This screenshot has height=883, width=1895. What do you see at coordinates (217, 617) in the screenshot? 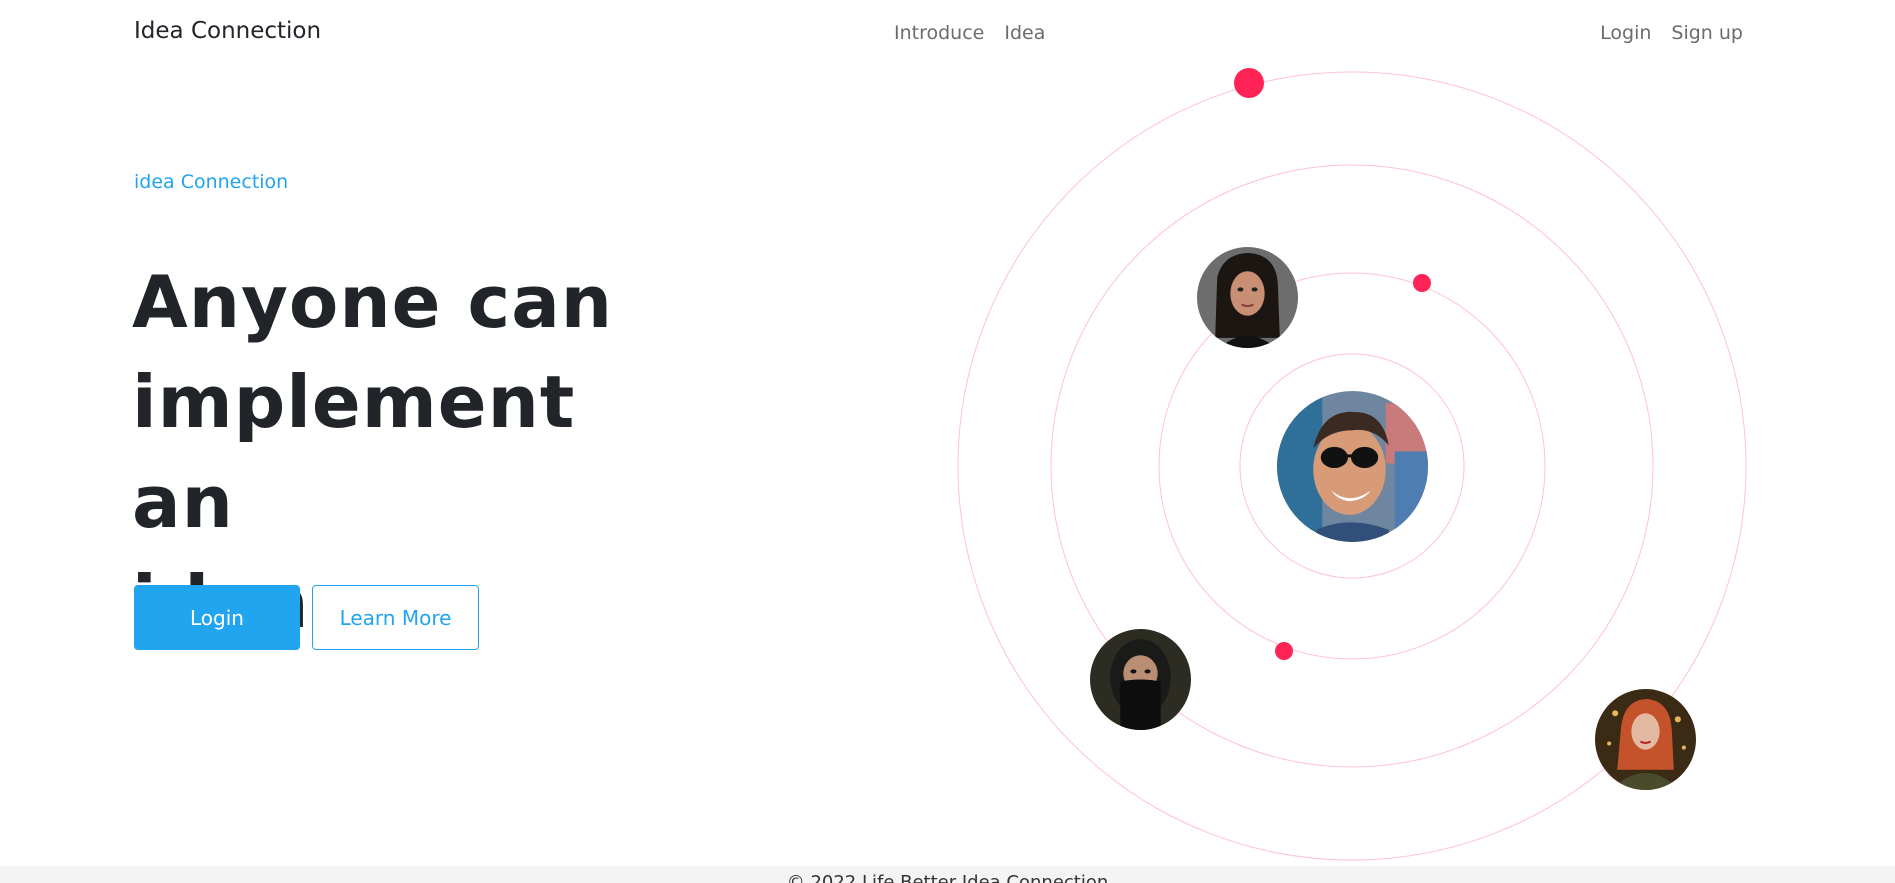
I see `login-button: Login` at bounding box center [217, 617].